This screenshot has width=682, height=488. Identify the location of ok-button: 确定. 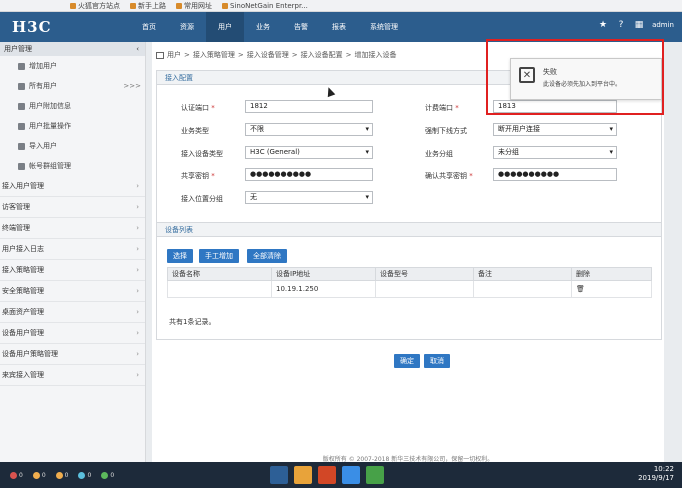
(407, 361).